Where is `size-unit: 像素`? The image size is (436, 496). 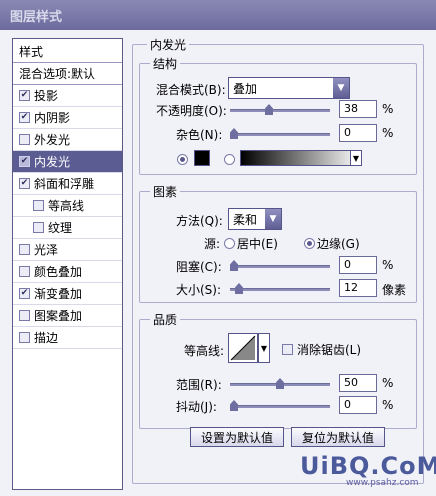
size-unit: 像素 is located at coordinates (394, 290).